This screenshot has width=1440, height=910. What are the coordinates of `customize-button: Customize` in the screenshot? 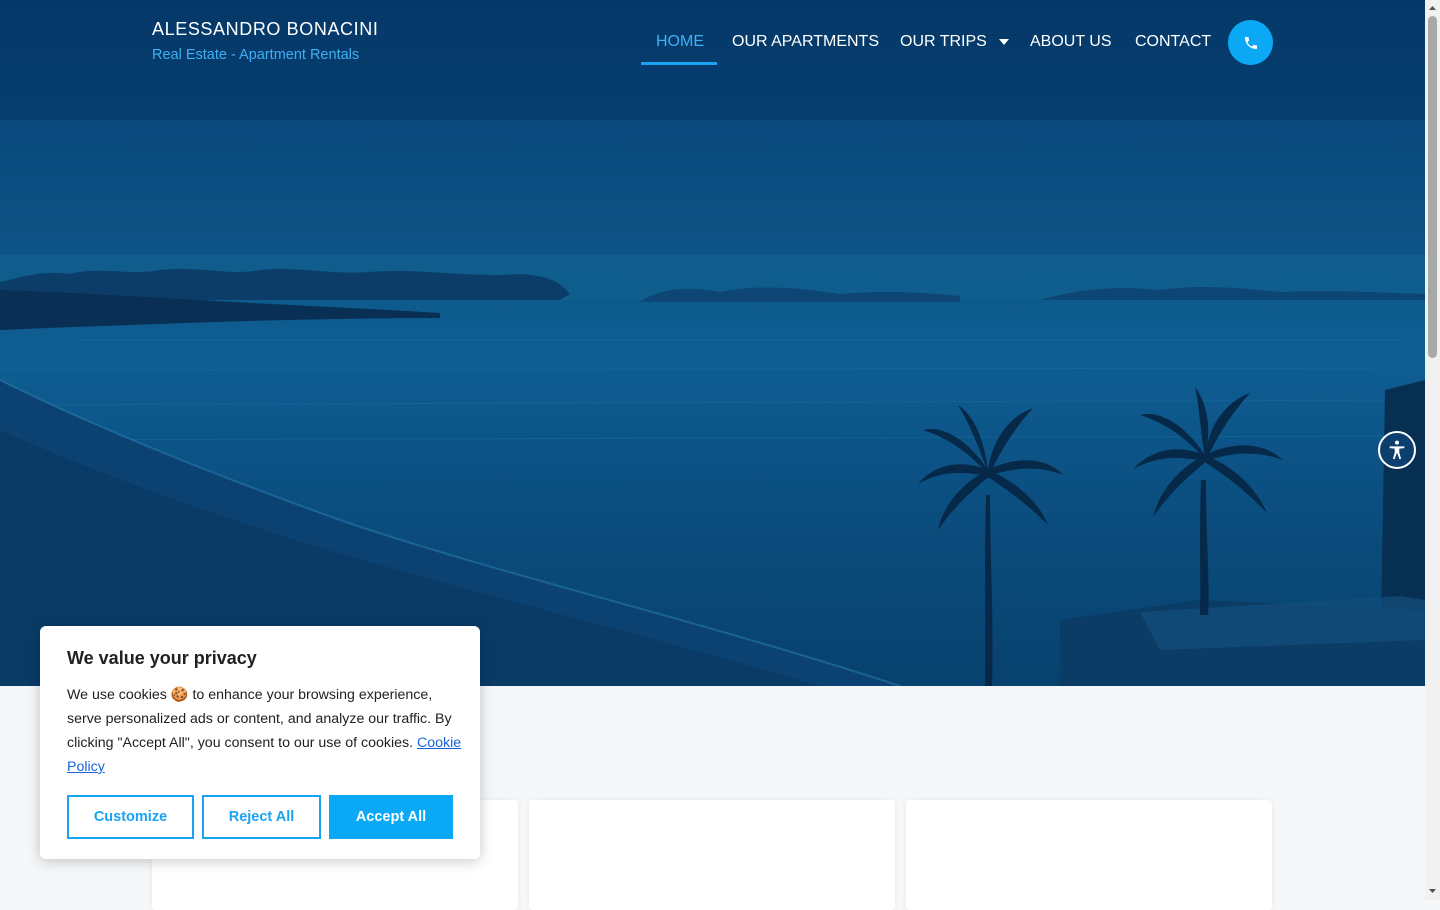 It's located at (130, 817).